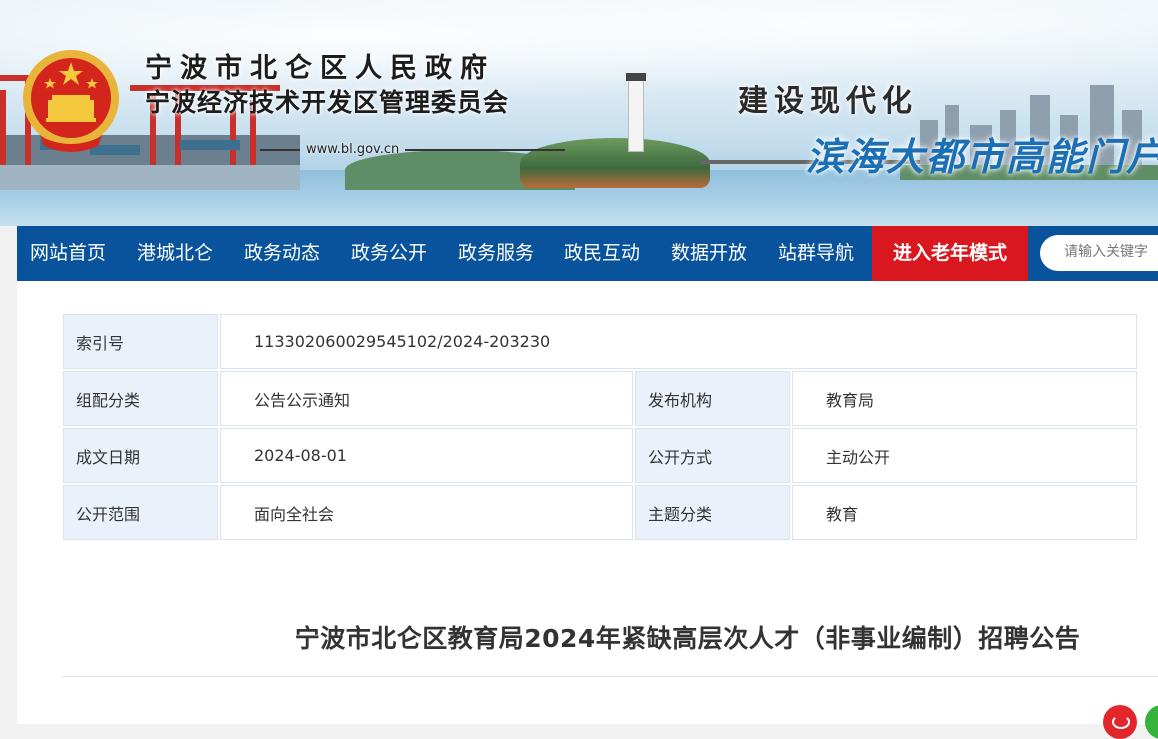  I want to click on gov-title: 宁波市北仑区人民政府, so click(320, 68).